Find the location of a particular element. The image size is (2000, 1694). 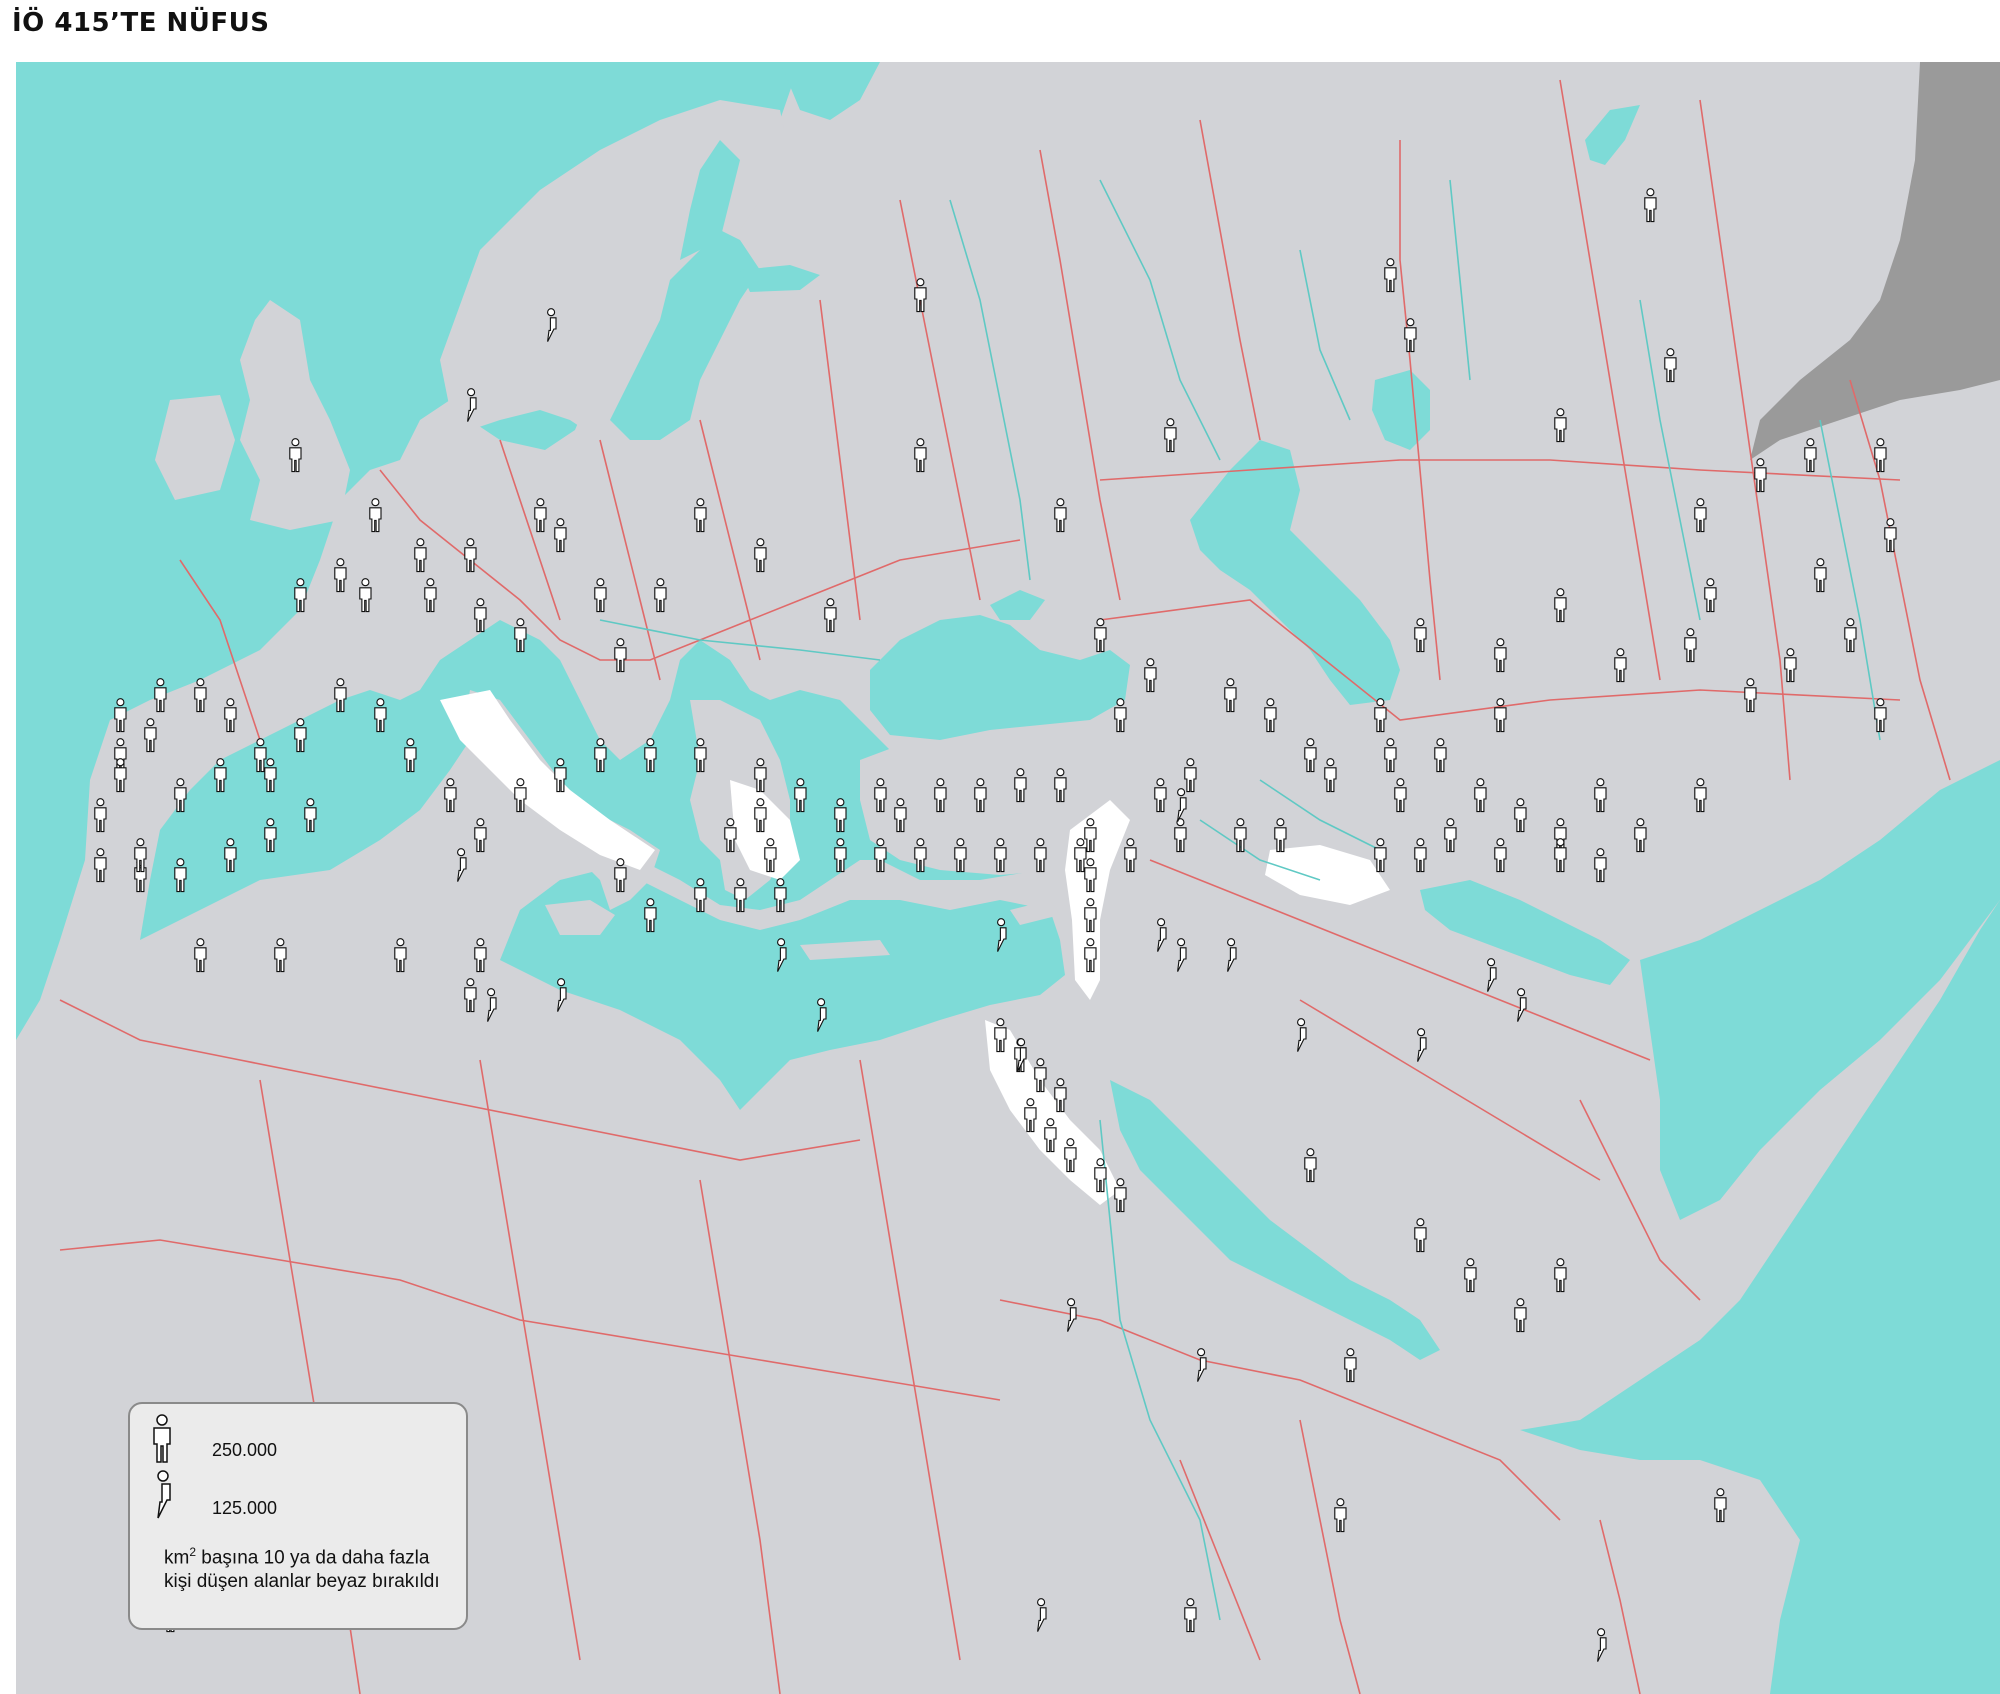

legend-note-unit: km is located at coordinates (177, 1558).